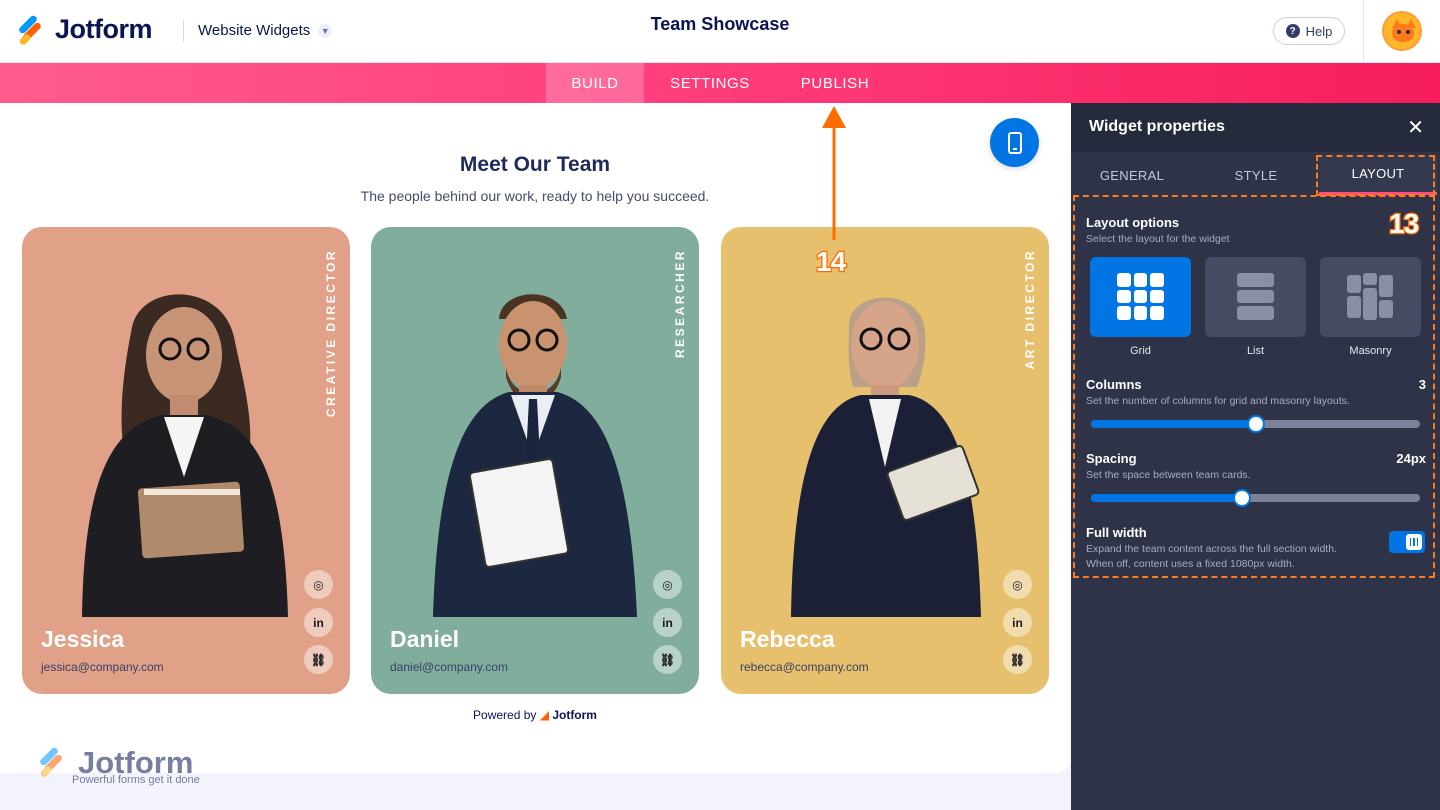  I want to click on avatar, so click(1402, 31).